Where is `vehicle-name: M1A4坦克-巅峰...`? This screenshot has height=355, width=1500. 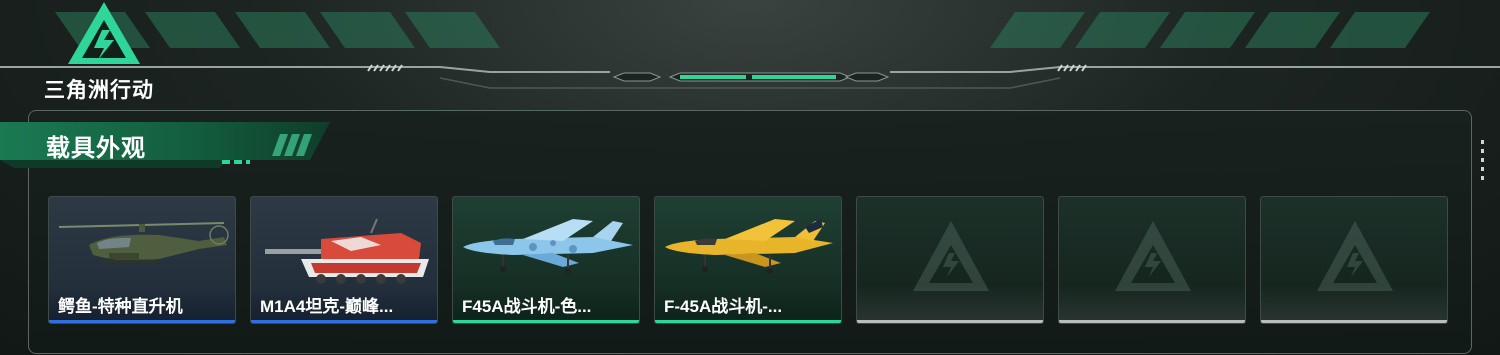 vehicle-name: M1A4坦克-巅峰... is located at coordinates (327, 306).